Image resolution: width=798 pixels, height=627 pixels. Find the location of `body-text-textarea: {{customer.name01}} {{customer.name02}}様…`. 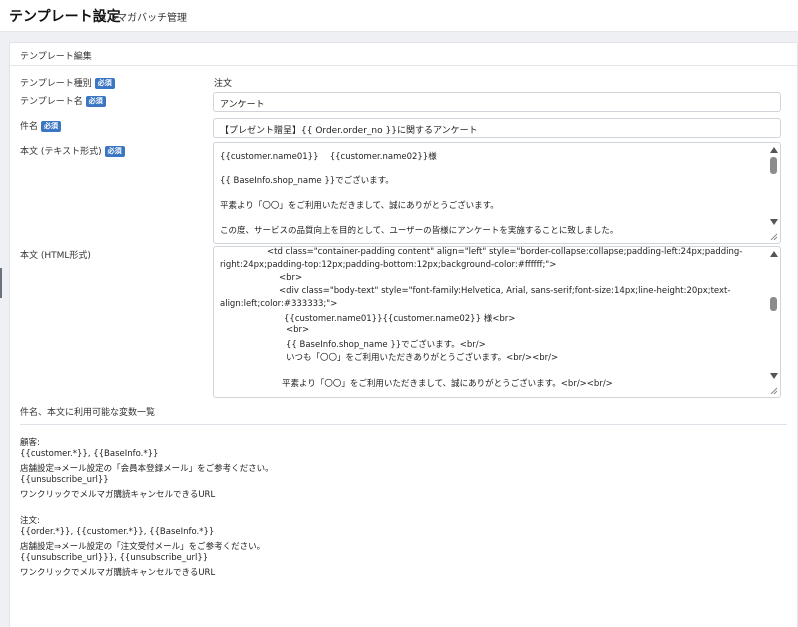

body-text-textarea: {{customer.name01}} {{customer.name02}}様… is located at coordinates (497, 193).